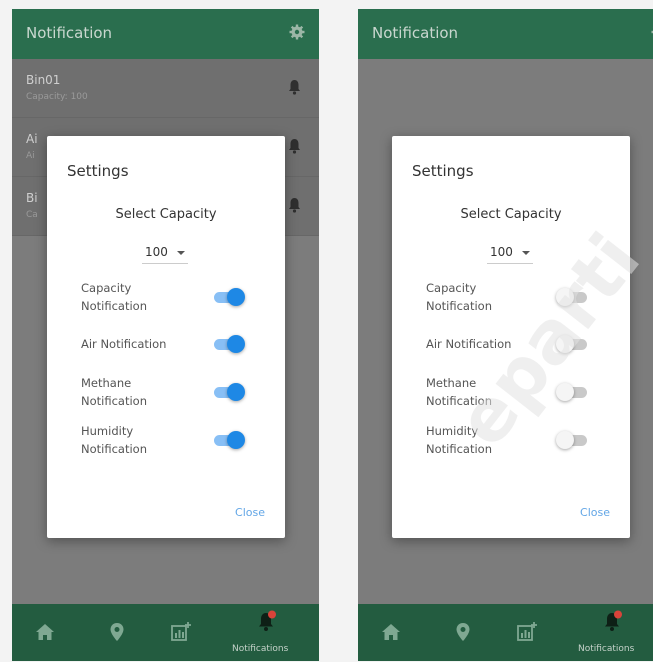 The height and width of the screenshot is (662, 653). I want to click on option-label: Humidity Notification, so click(114, 440).